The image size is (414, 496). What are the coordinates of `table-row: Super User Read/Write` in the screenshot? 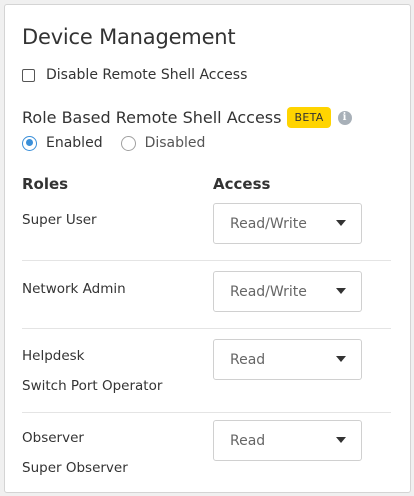 It's located at (213, 228).